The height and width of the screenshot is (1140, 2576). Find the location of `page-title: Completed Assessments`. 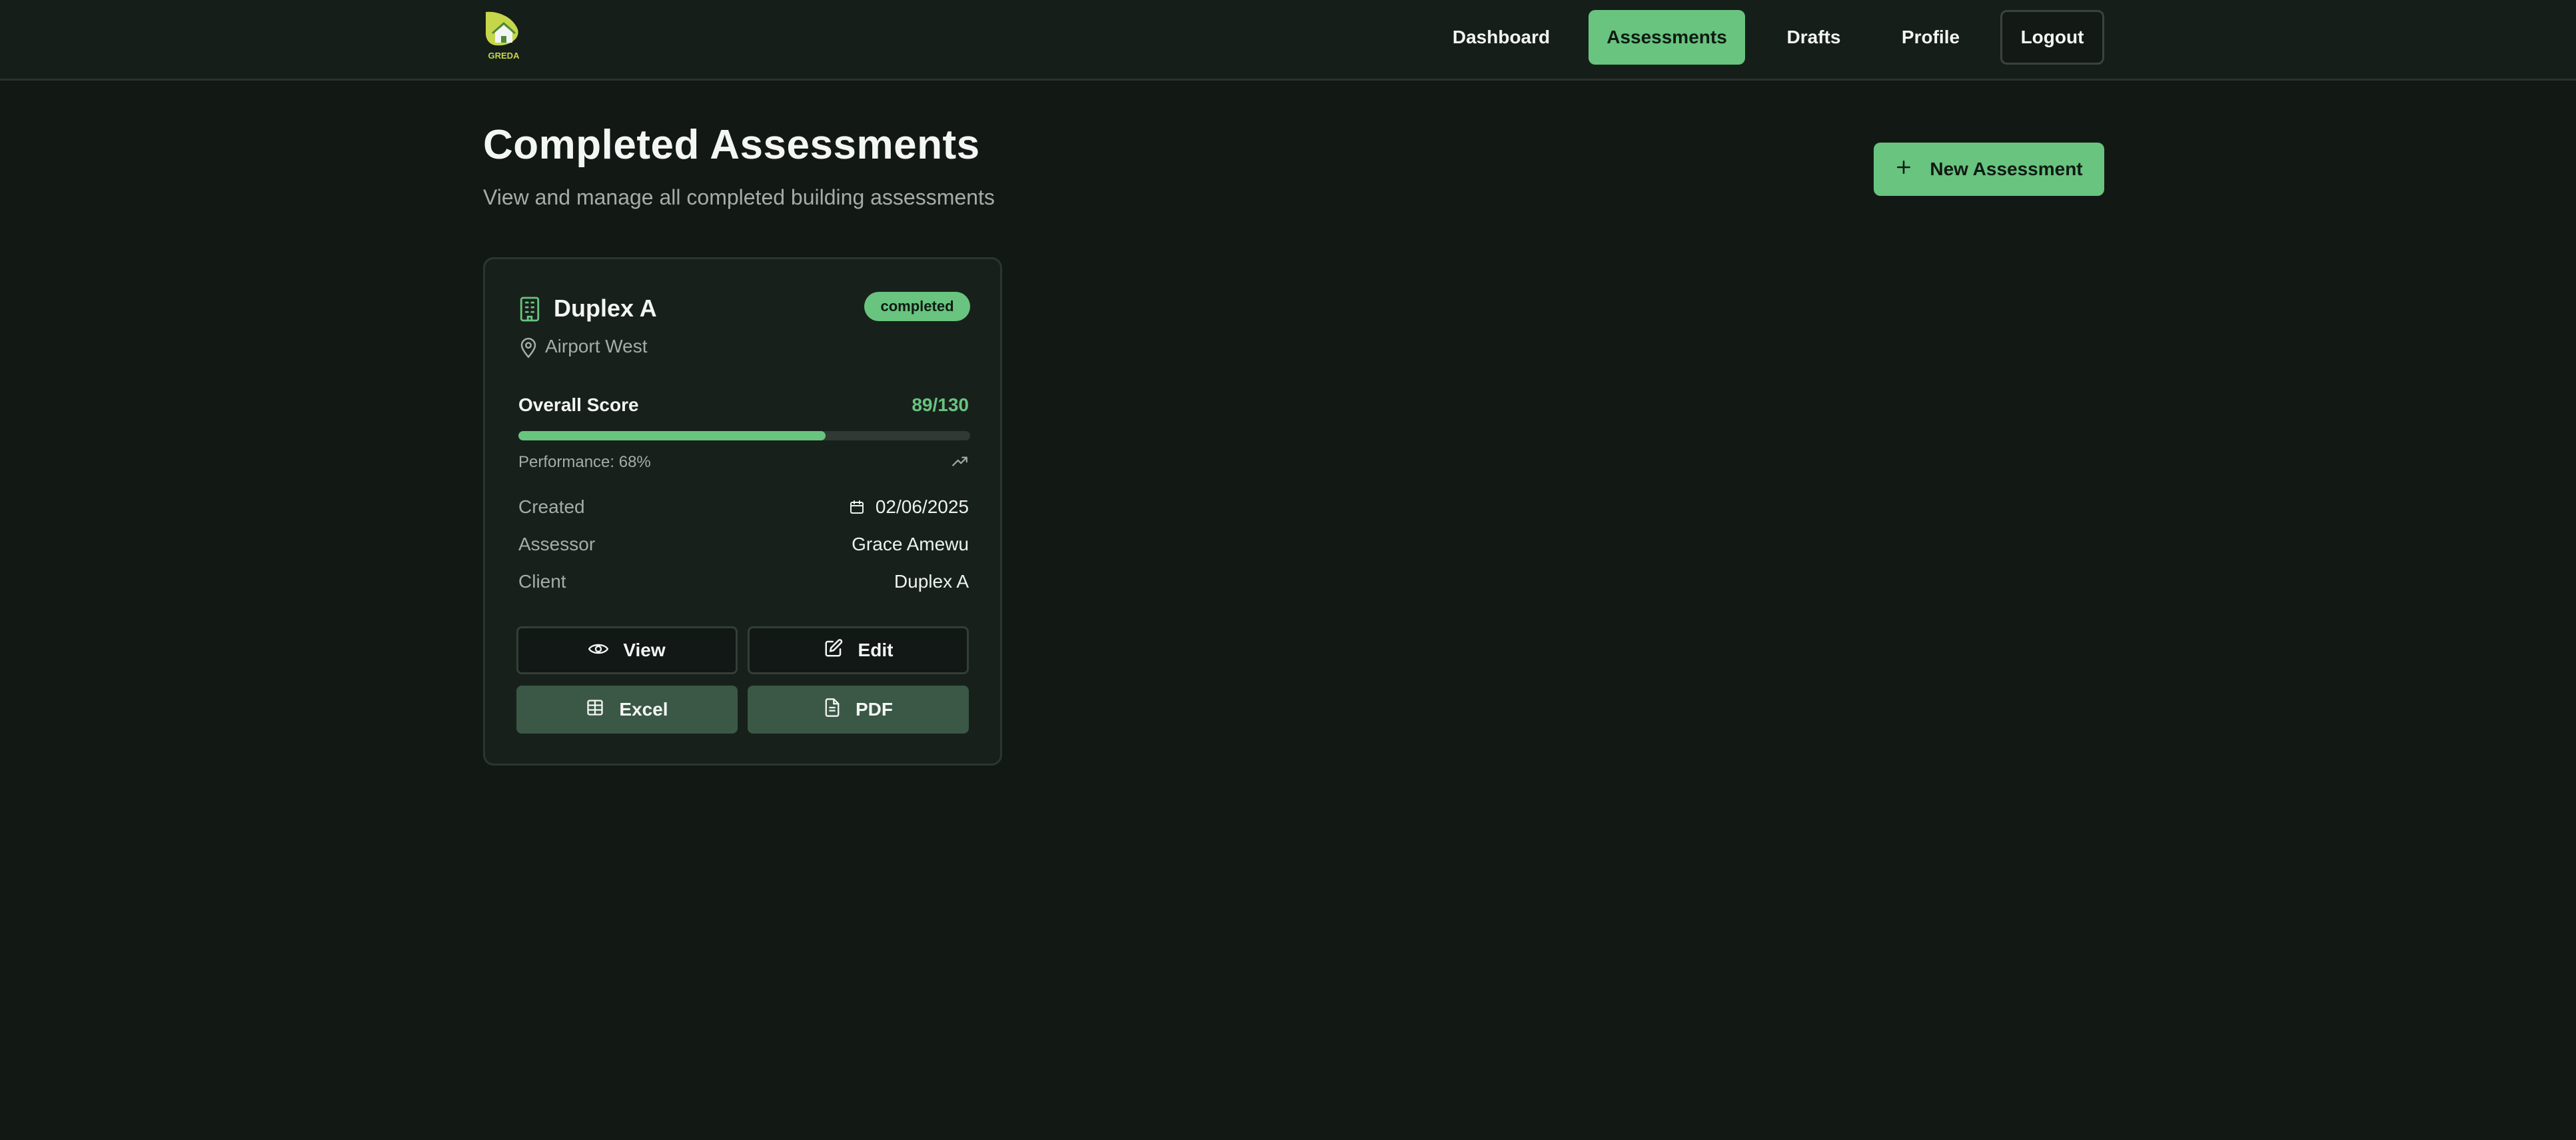

page-title: Completed Assessments is located at coordinates (732, 145).